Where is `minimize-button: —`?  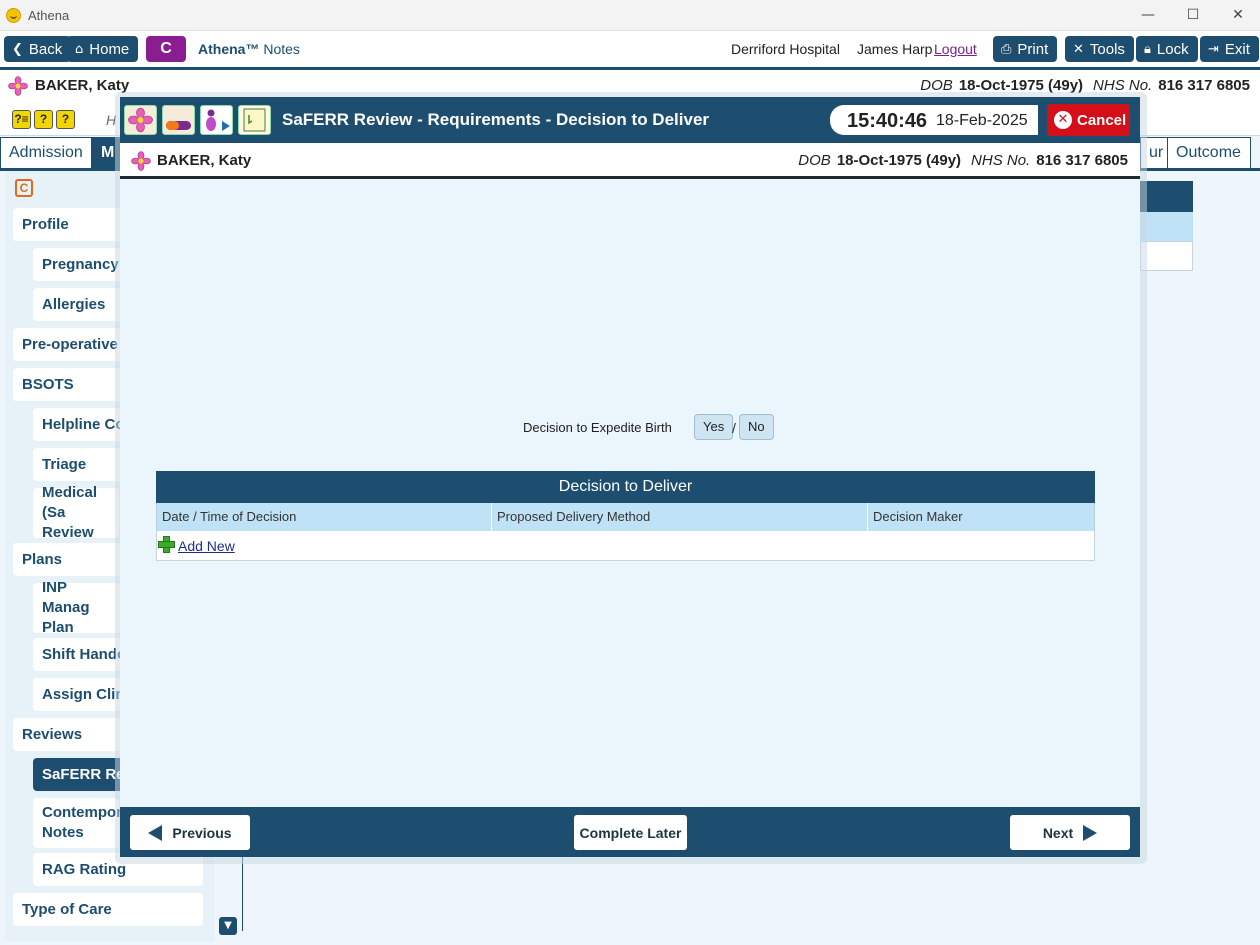 minimize-button: — is located at coordinates (1148, 15).